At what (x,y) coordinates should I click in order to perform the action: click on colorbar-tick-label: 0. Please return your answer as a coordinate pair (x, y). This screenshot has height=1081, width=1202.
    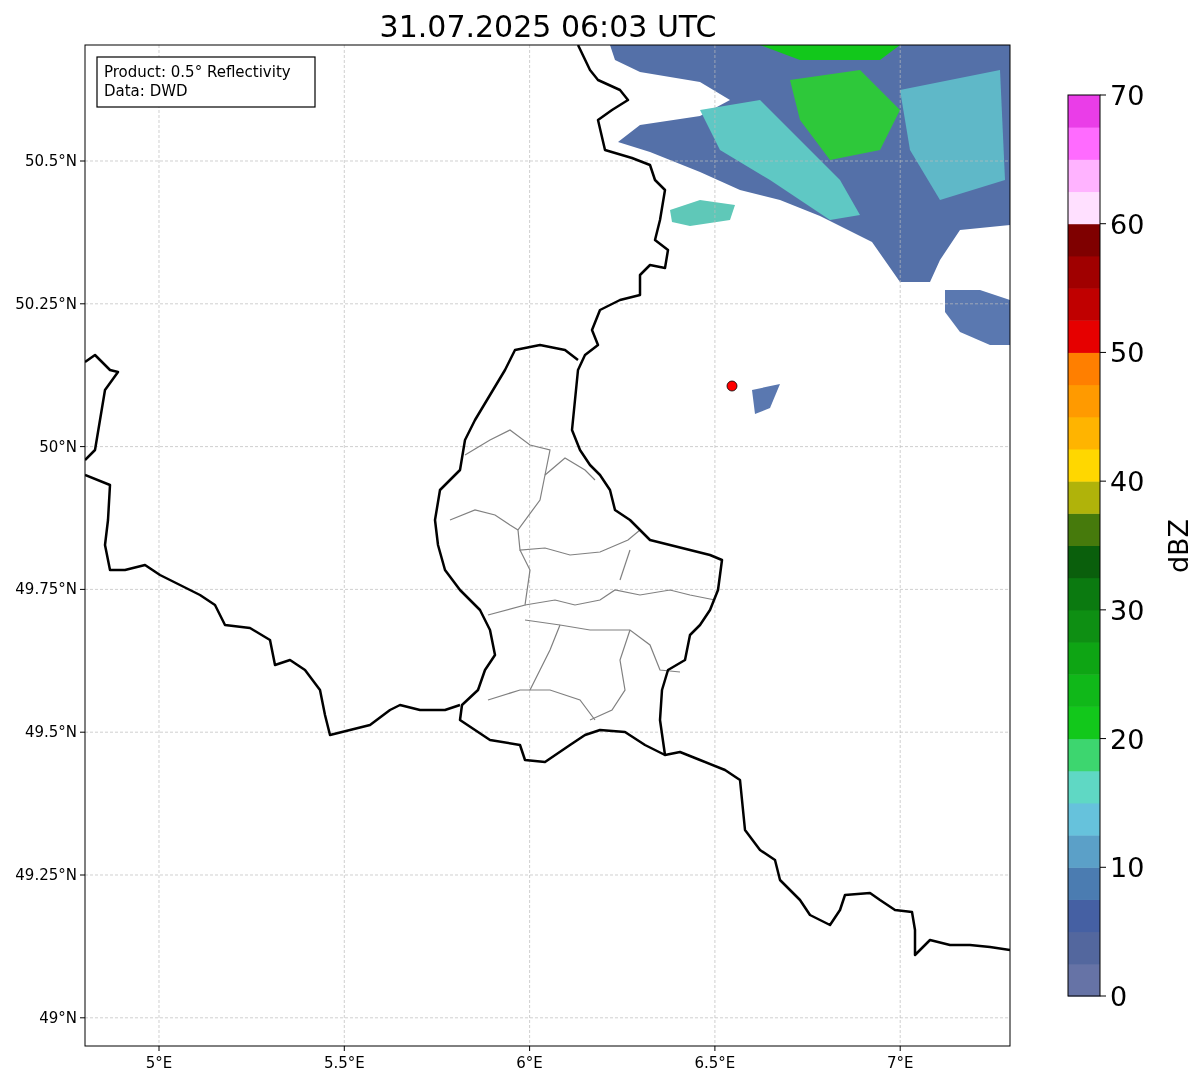
    Looking at the image, I should click on (1119, 996).